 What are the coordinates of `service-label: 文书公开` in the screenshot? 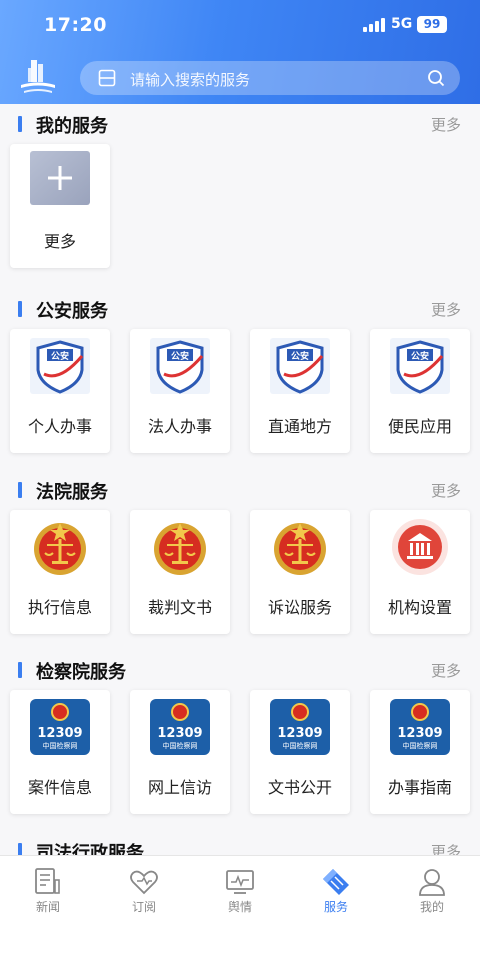 It's located at (299, 787).